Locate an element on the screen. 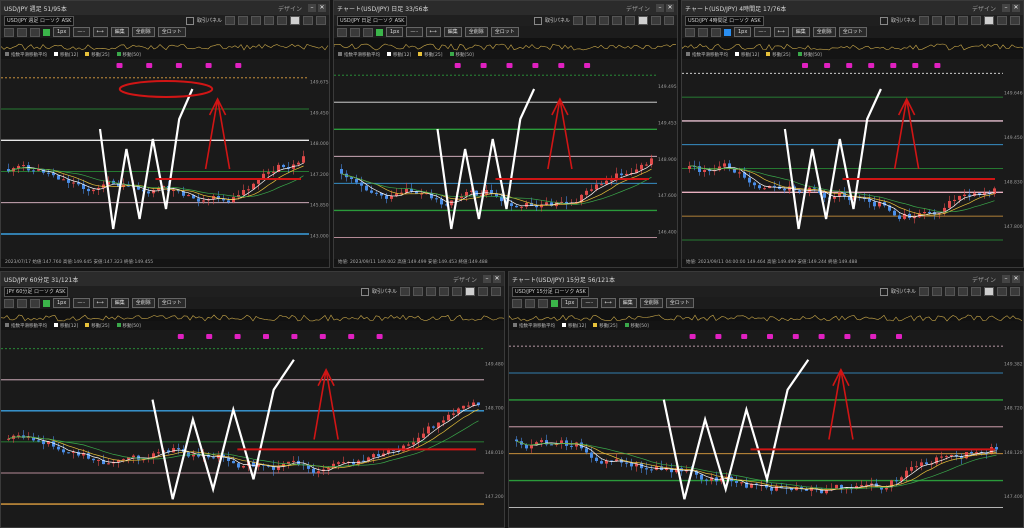 The image size is (1024, 528). panel-titlebar: USD/JPY 60分足 31/121本 デザイン – ✕ is located at coordinates (252, 279).